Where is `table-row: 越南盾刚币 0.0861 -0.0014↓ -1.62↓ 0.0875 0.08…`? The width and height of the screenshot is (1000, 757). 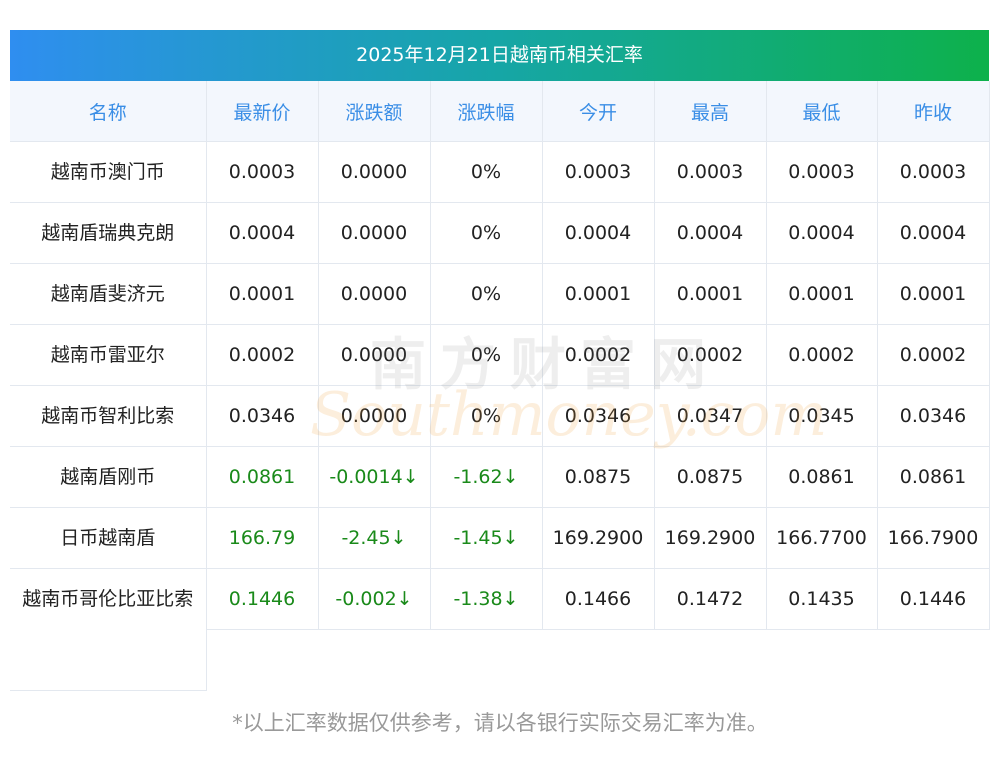 table-row: 越南盾刚币 0.0861 -0.0014↓ -1.62↓ 0.0875 0.08… is located at coordinates (500, 477).